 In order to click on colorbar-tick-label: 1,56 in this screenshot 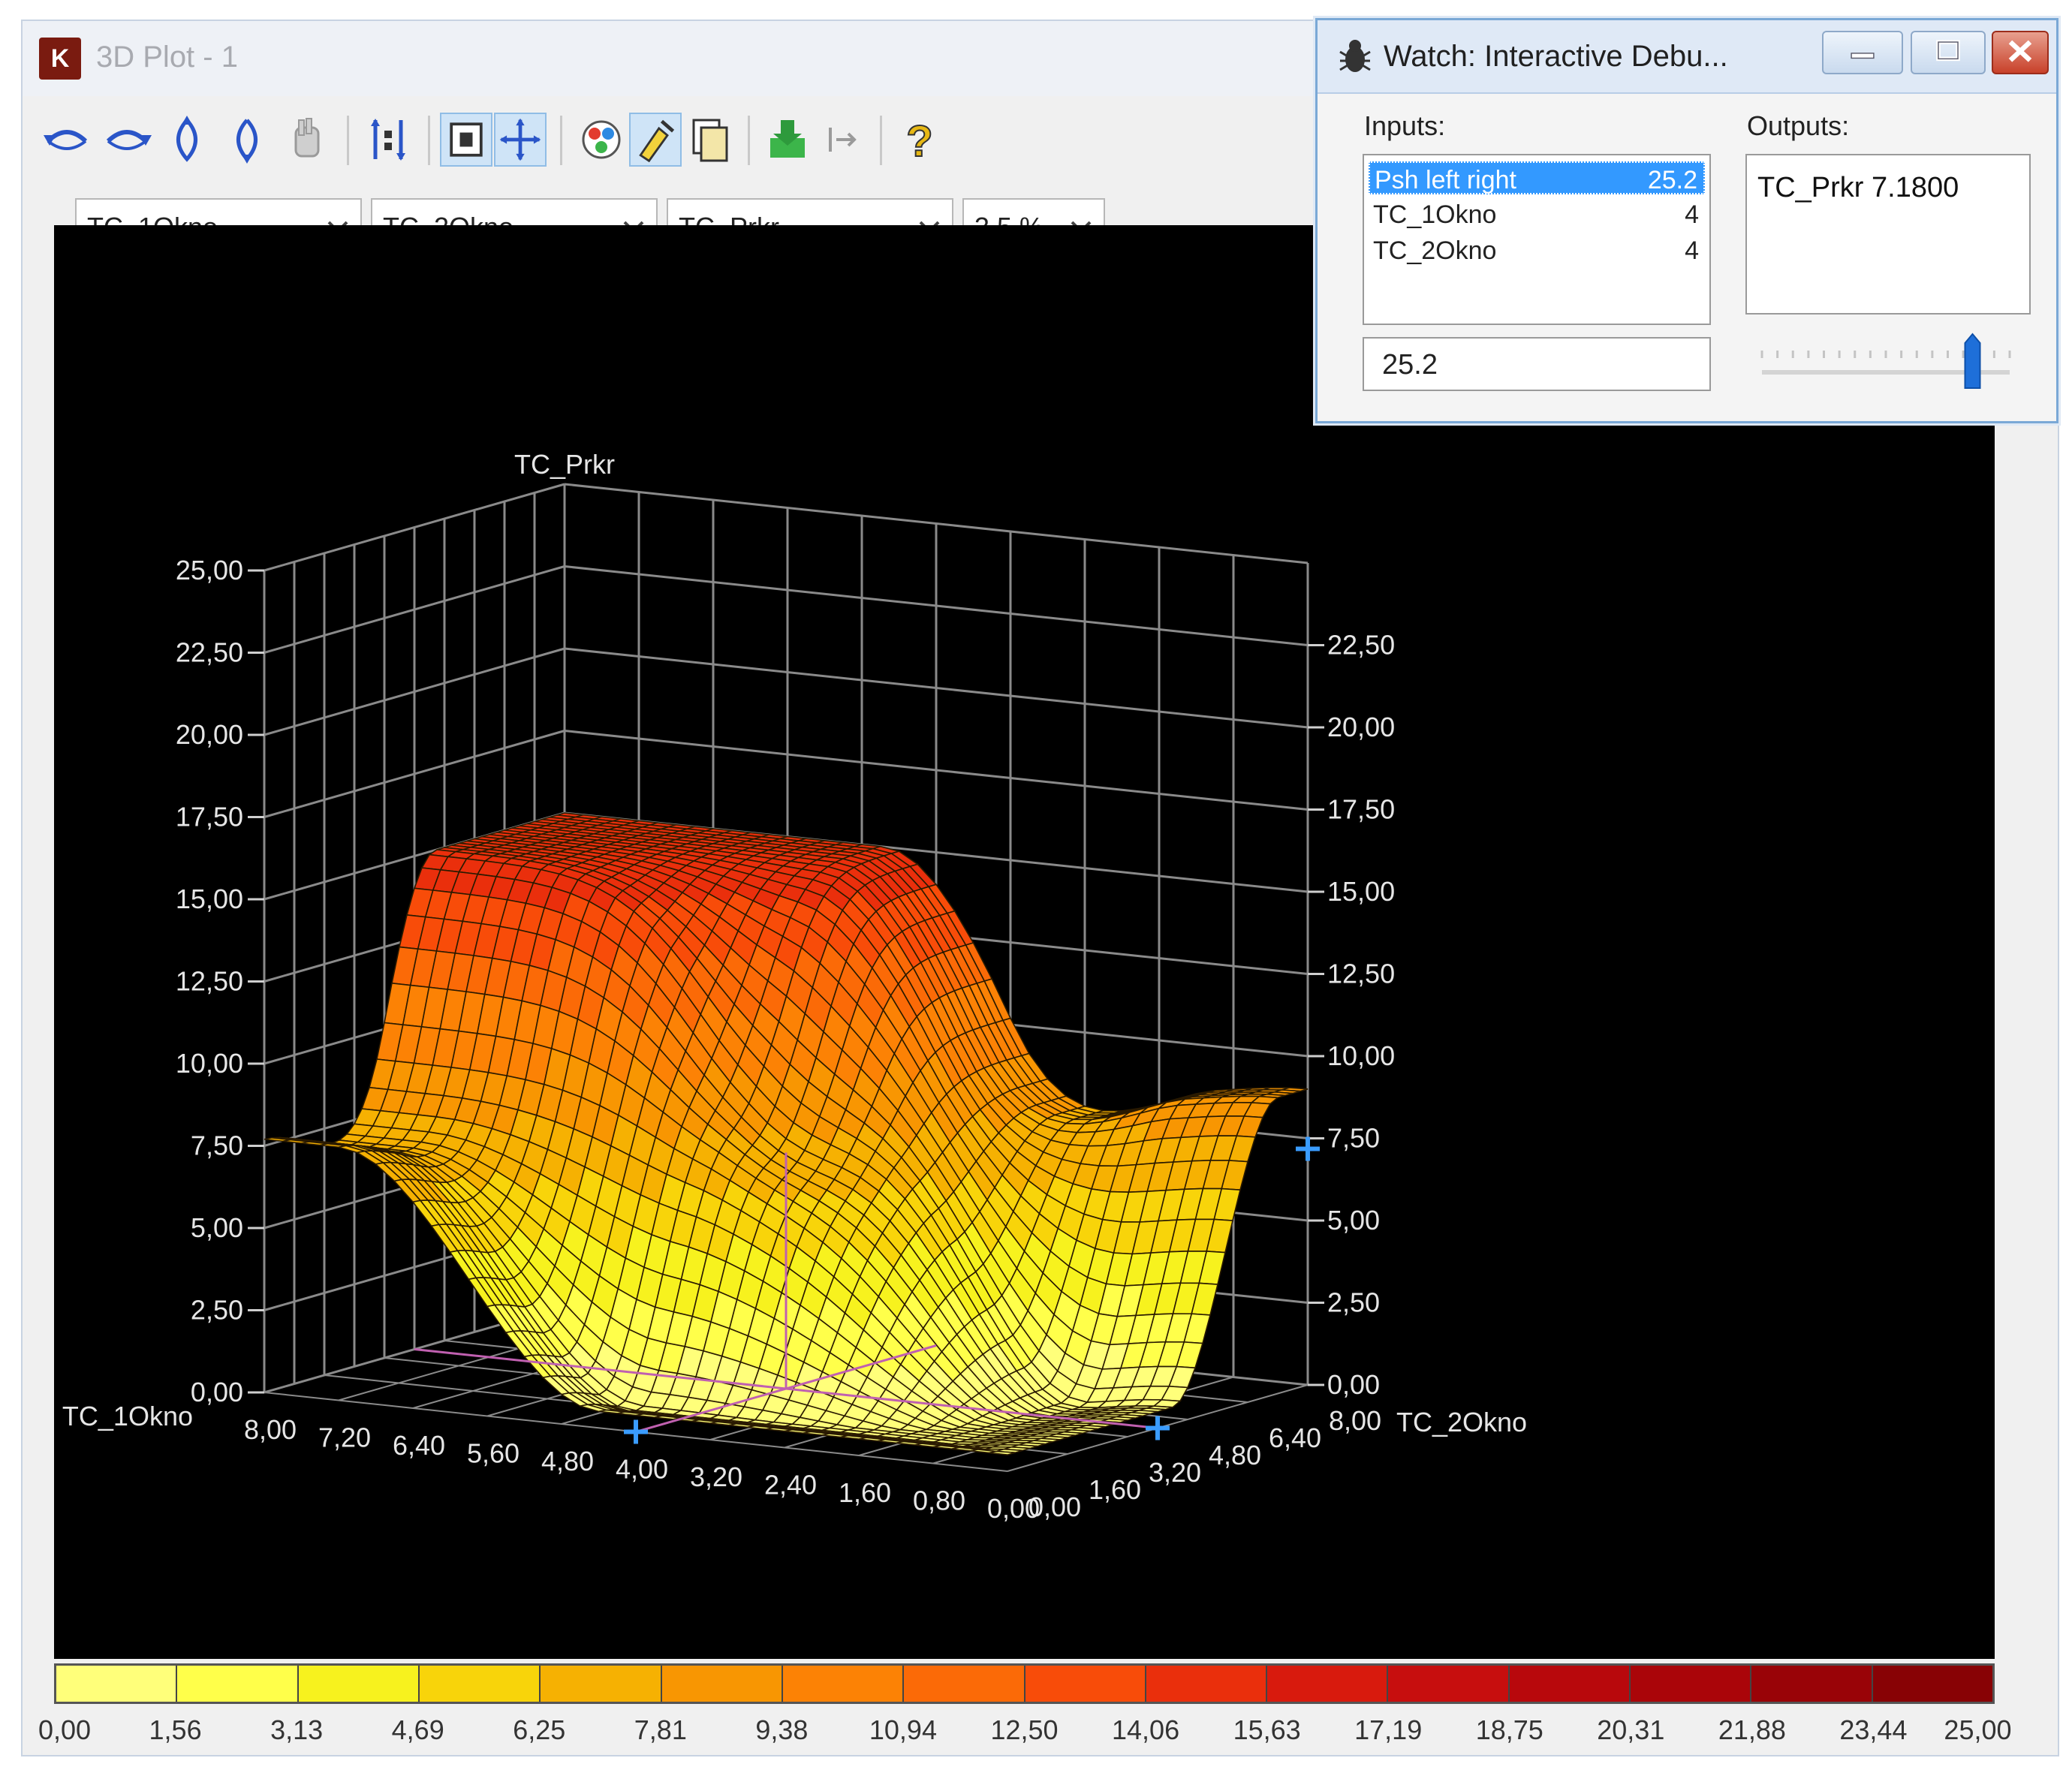, I will do `click(175, 1729)`.